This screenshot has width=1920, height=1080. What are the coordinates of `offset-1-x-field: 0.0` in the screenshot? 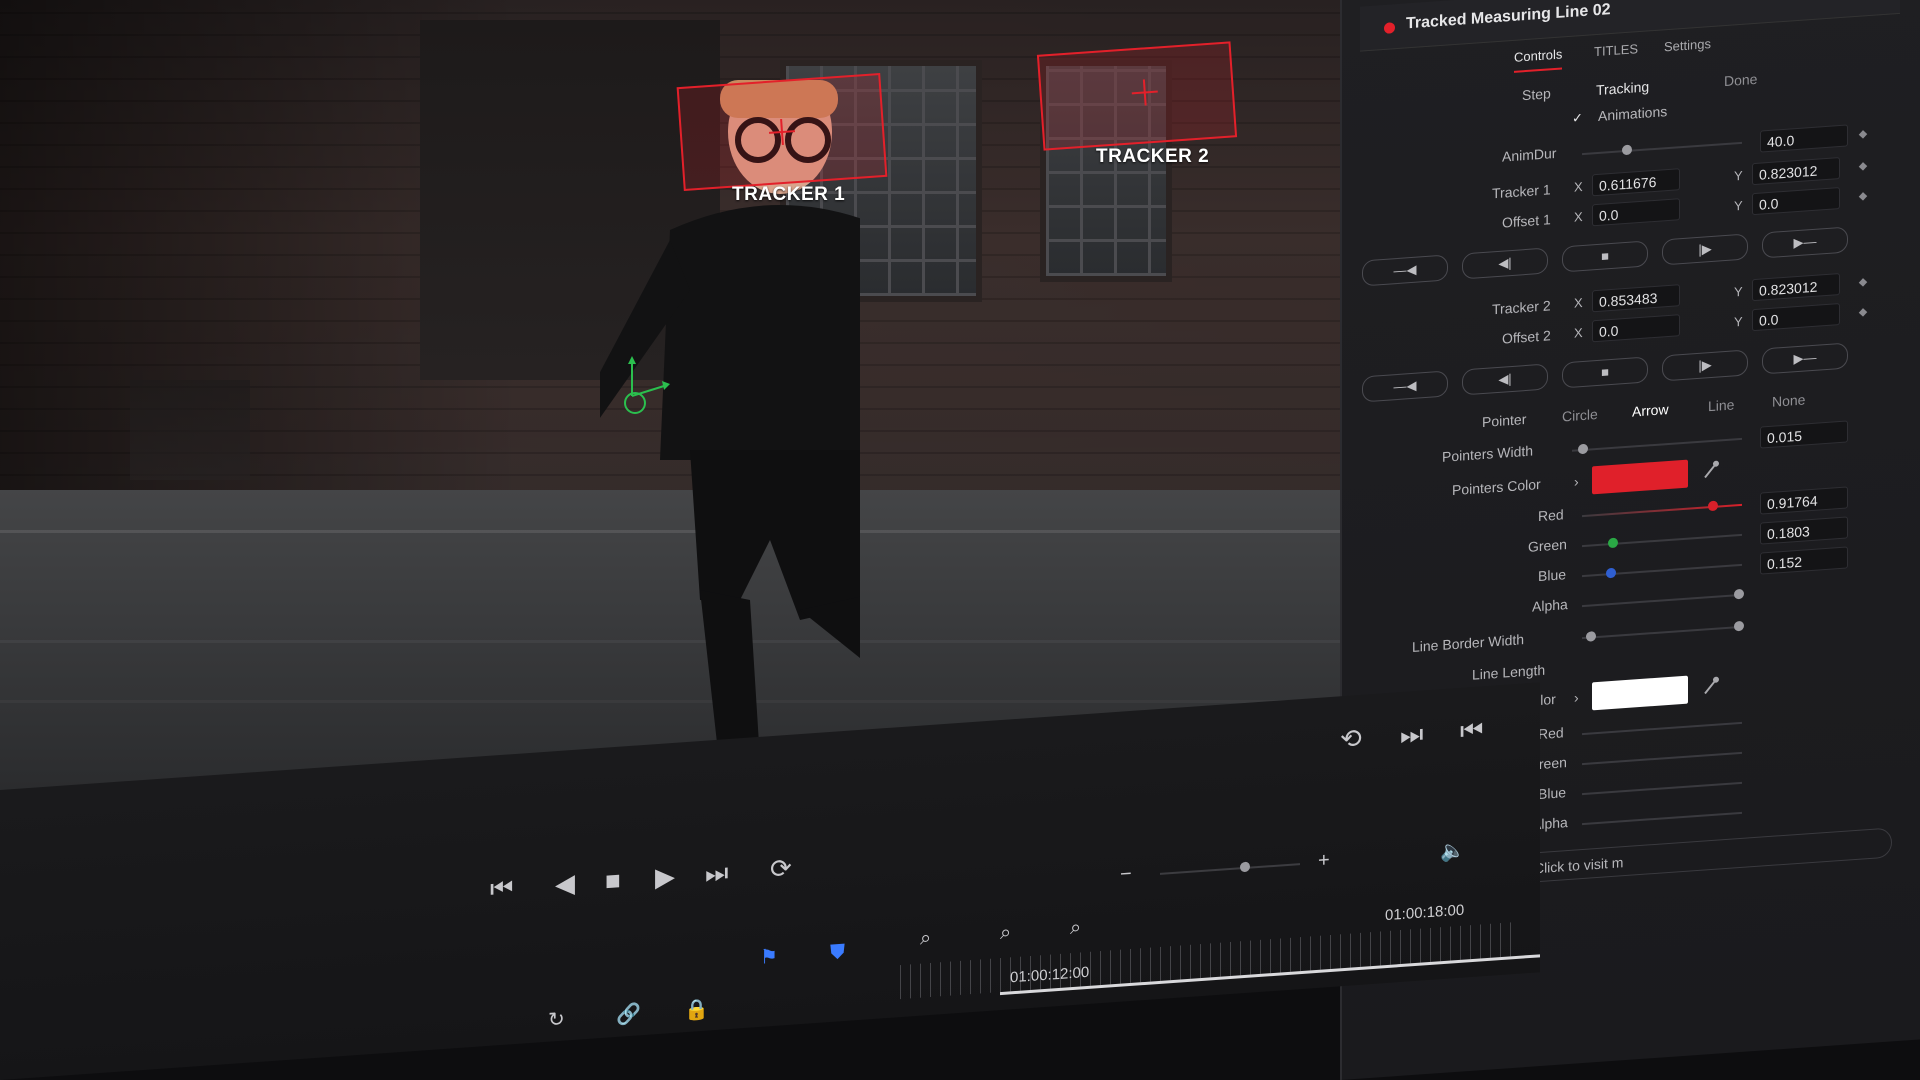 It's located at (1636, 212).